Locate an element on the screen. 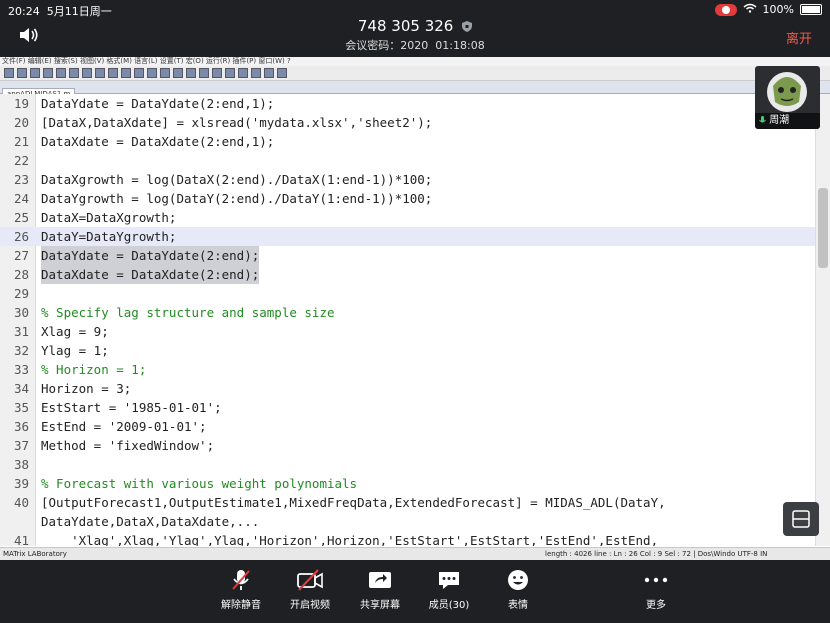  stop-macro-icon is located at coordinates (269, 73).